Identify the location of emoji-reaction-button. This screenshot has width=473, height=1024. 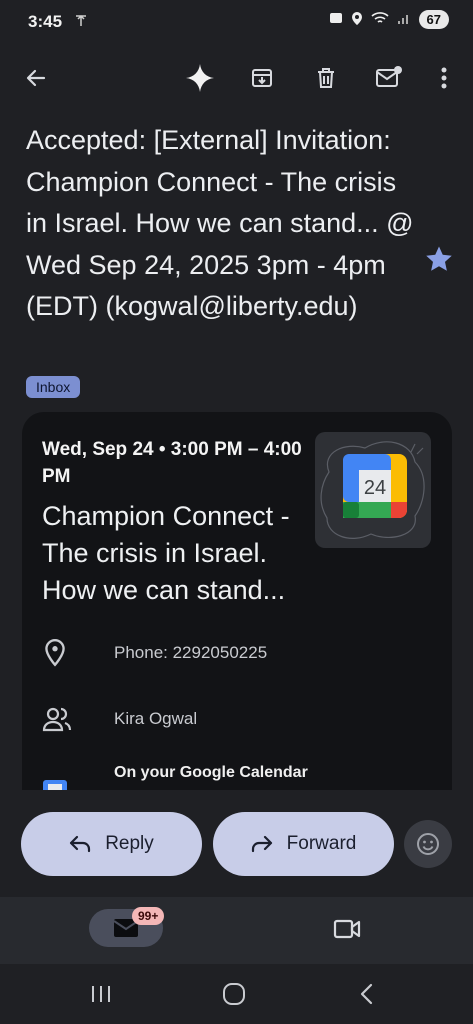
(428, 844).